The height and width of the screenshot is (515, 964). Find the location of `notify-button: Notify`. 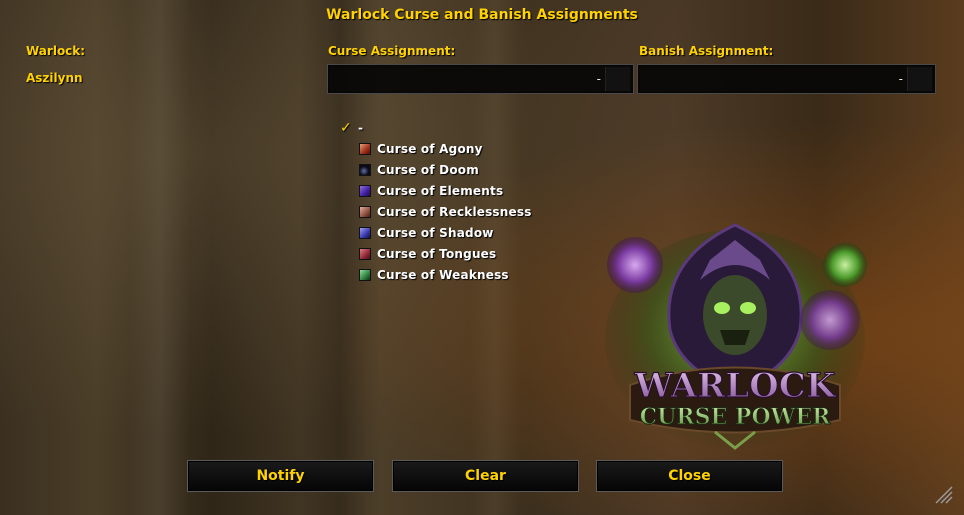

notify-button: Notify is located at coordinates (280, 476).